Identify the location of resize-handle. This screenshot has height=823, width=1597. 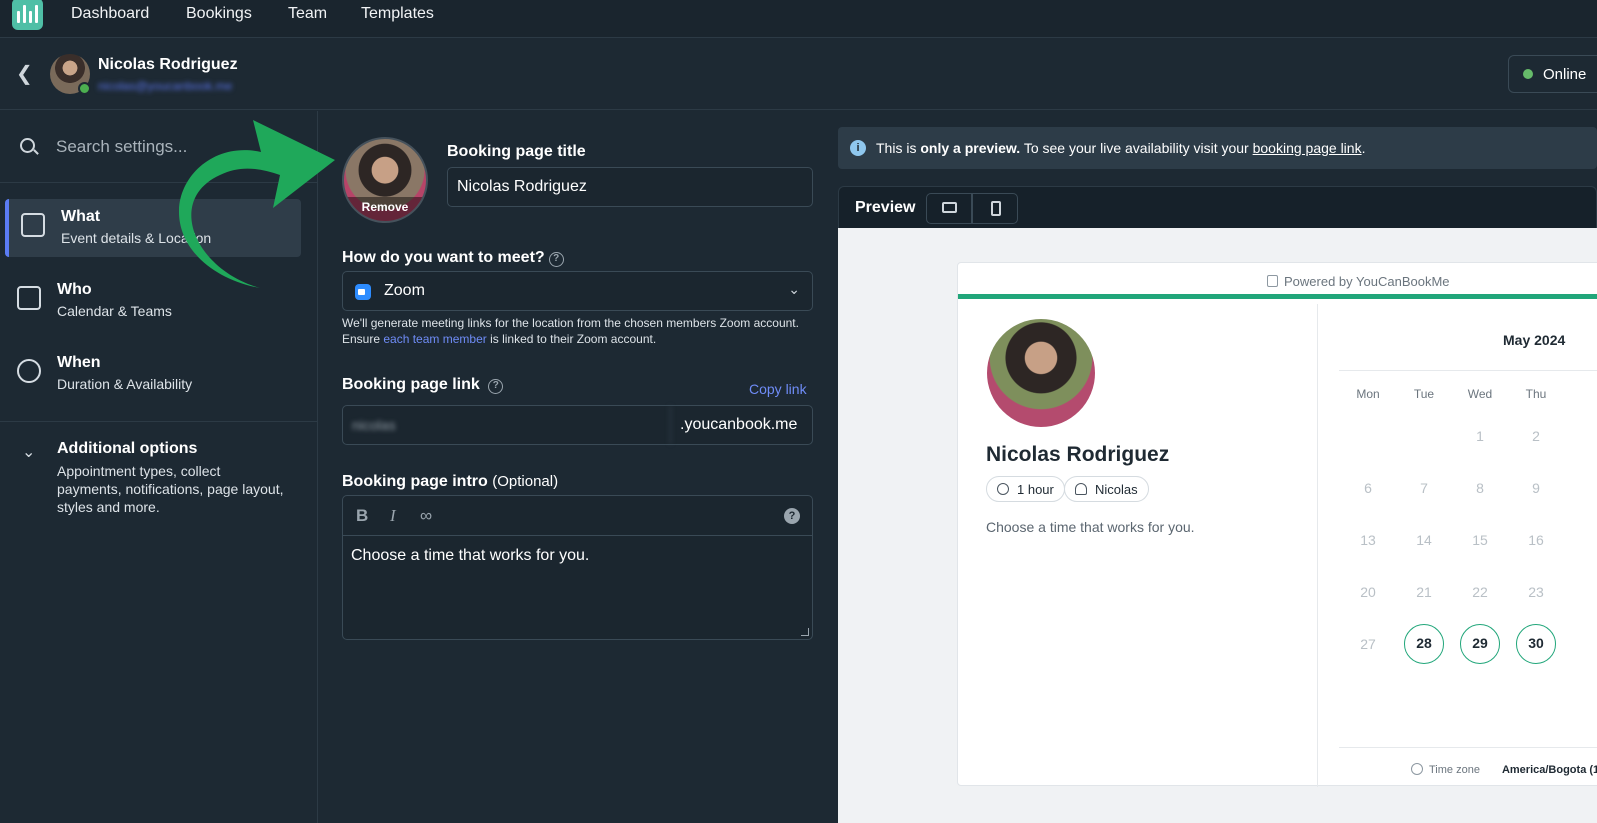
(805, 632).